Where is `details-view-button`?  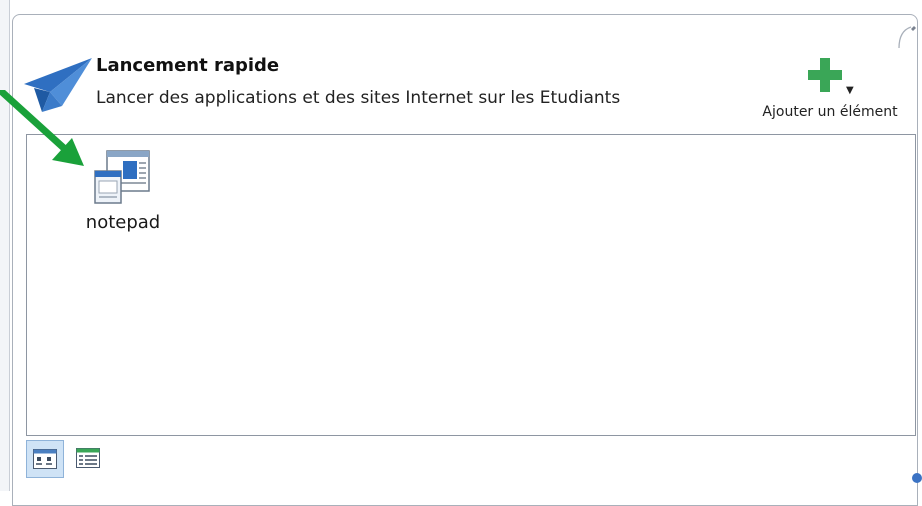
details-view-button is located at coordinates (89, 459).